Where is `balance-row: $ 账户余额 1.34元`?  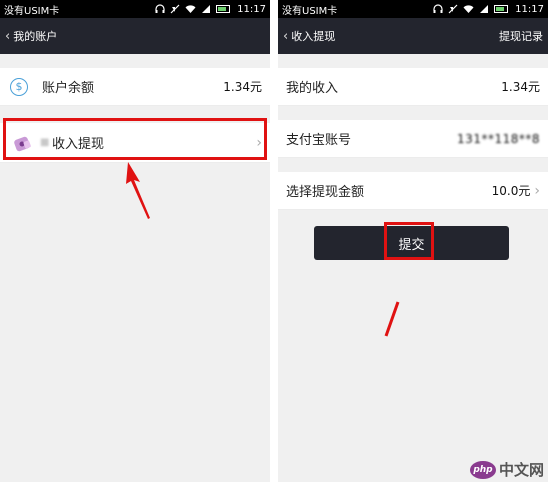 balance-row: $ 账户余额 1.34元 is located at coordinates (135, 87).